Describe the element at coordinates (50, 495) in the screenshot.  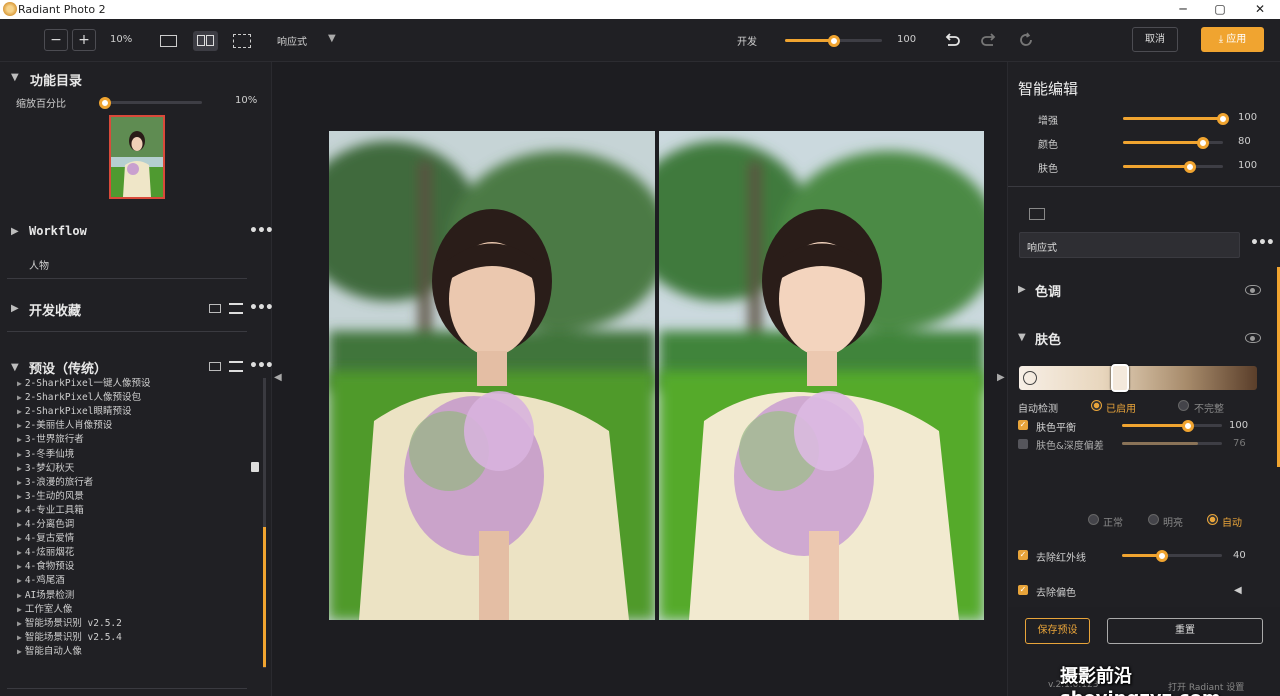
I see `preset-item: ▶ 3-生动的风景` at that location.